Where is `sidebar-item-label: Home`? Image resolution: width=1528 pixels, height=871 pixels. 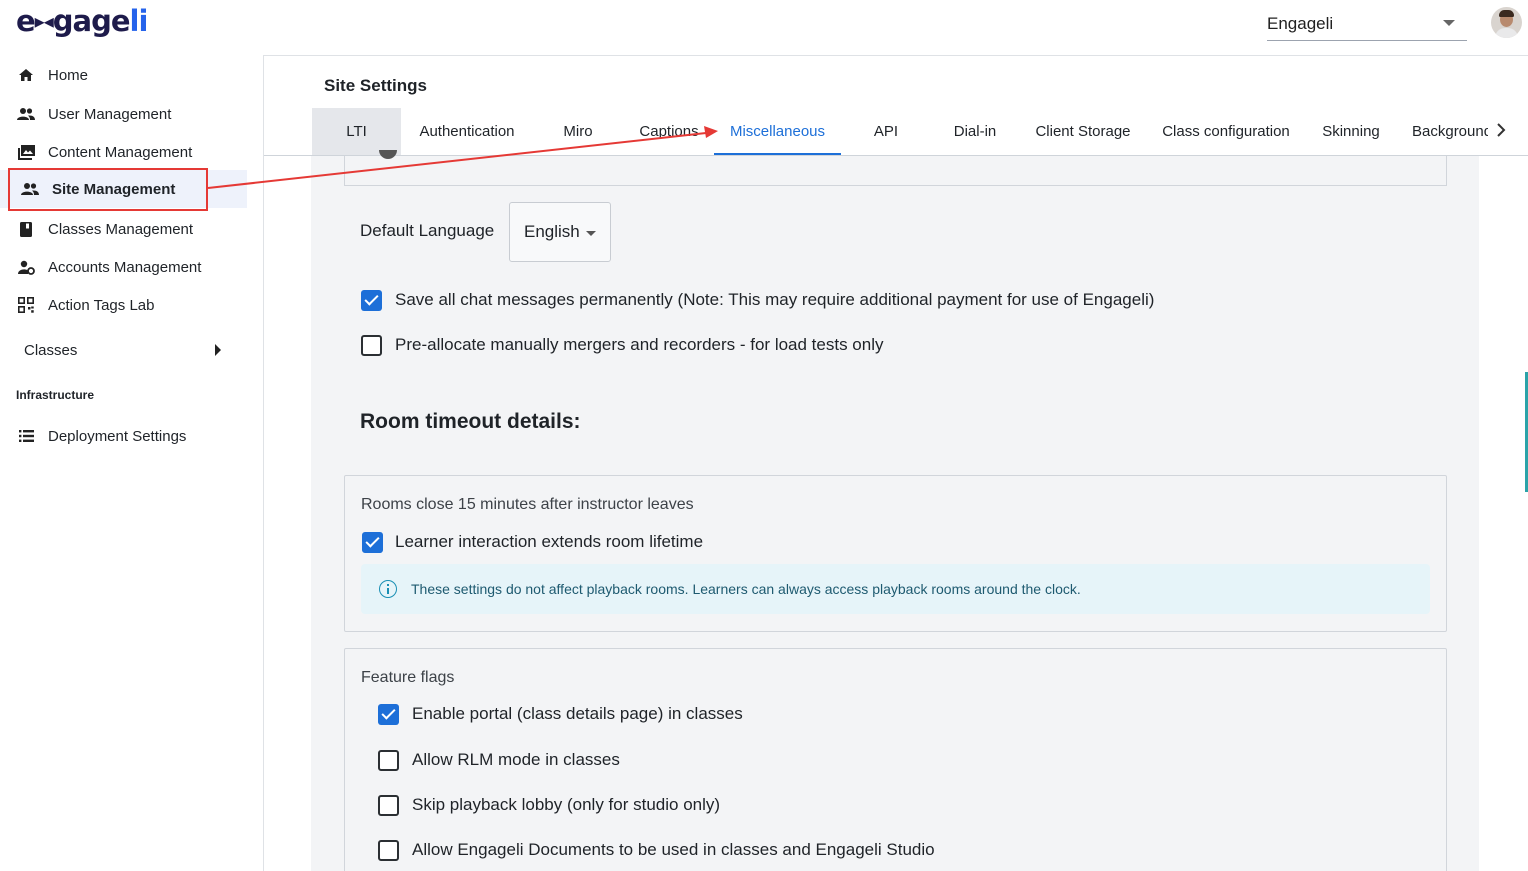
sidebar-item-label: Home is located at coordinates (68, 75).